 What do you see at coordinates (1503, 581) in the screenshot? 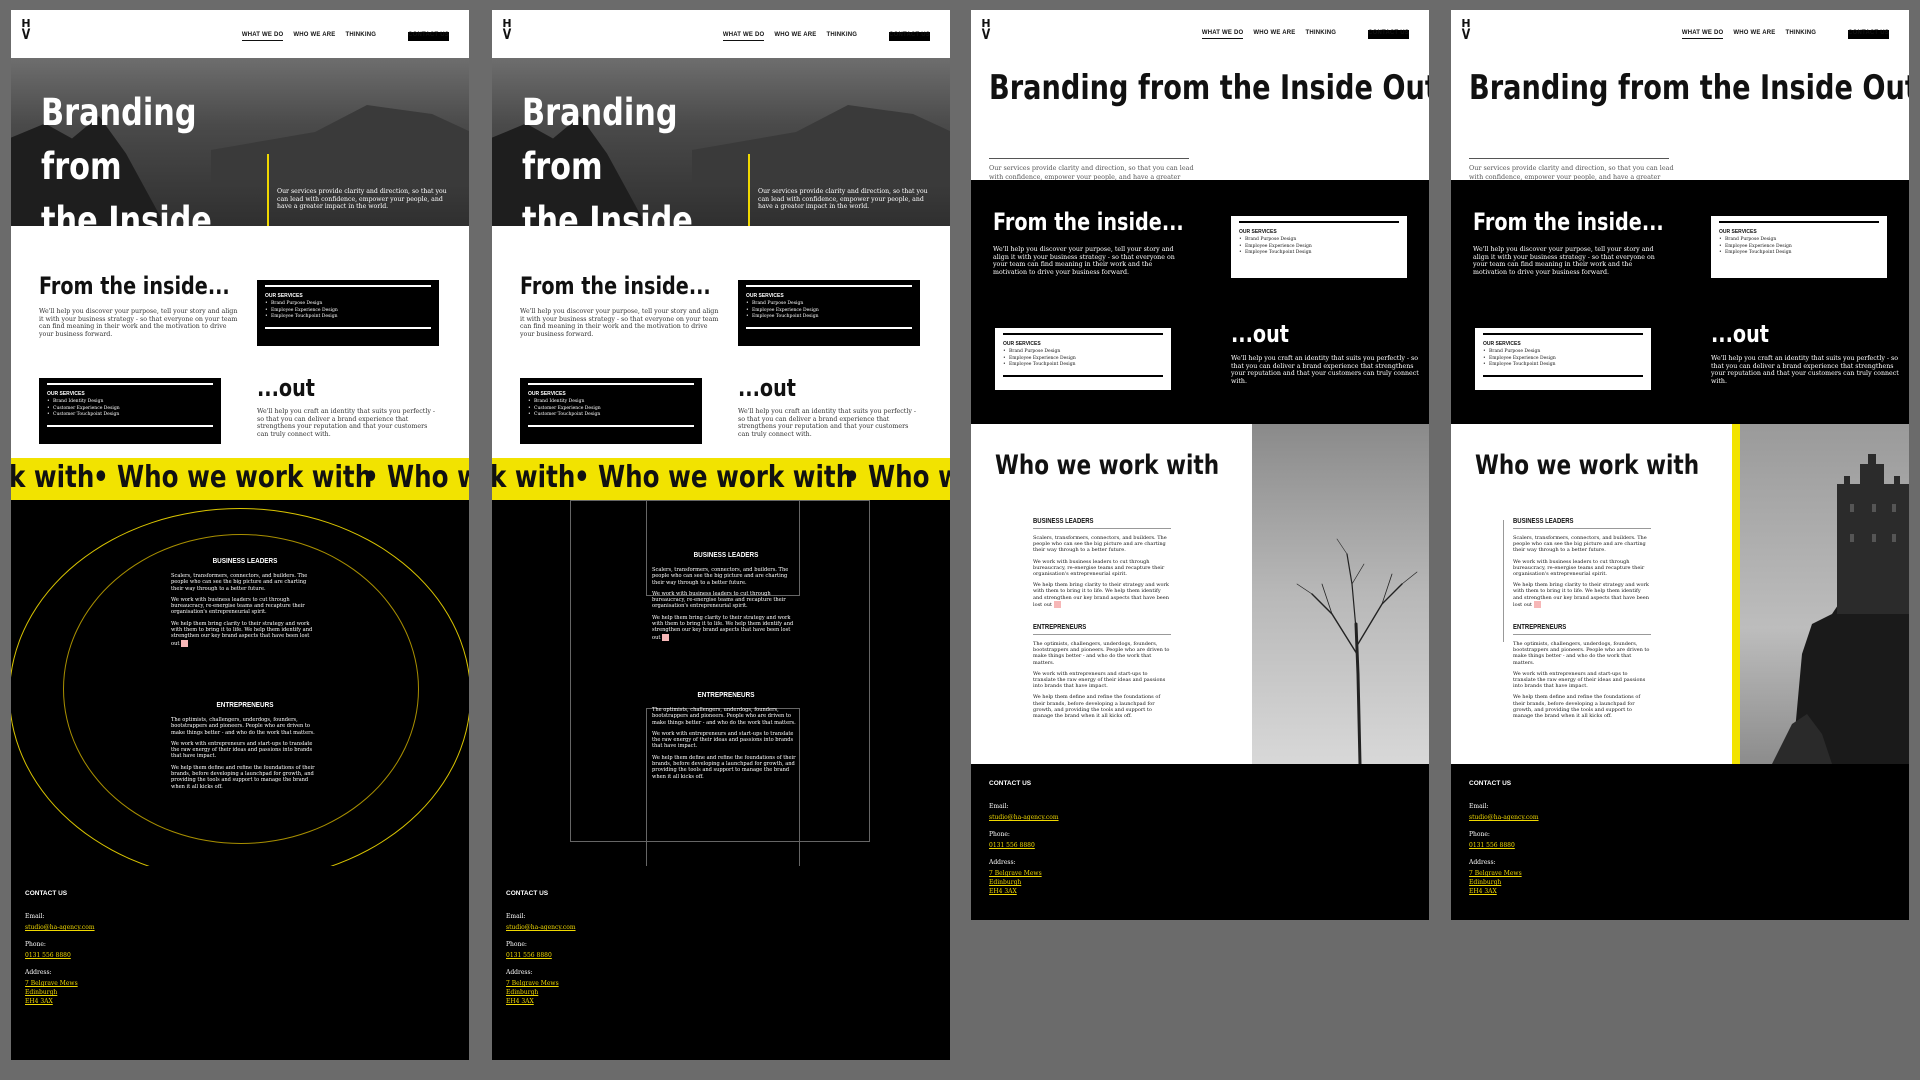
I see `vertical-rule` at bounding box center [1503, 581].